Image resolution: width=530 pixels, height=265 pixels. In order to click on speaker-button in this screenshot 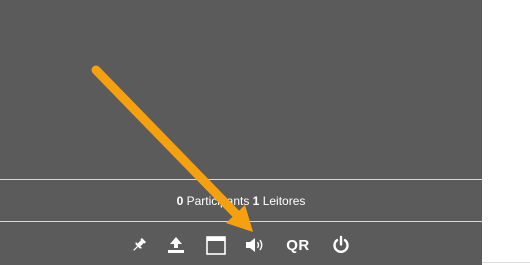, I will do `click(255, 245)`.